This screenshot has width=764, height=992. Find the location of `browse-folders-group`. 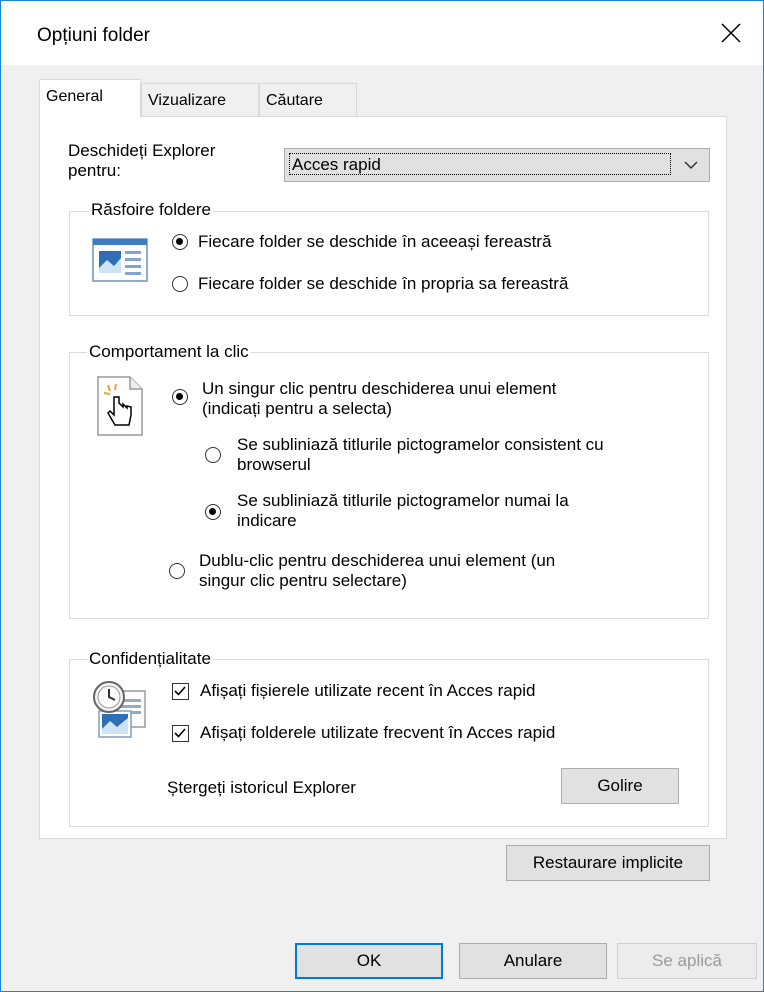

browse-folders-group is located at coordinates (389, 263).